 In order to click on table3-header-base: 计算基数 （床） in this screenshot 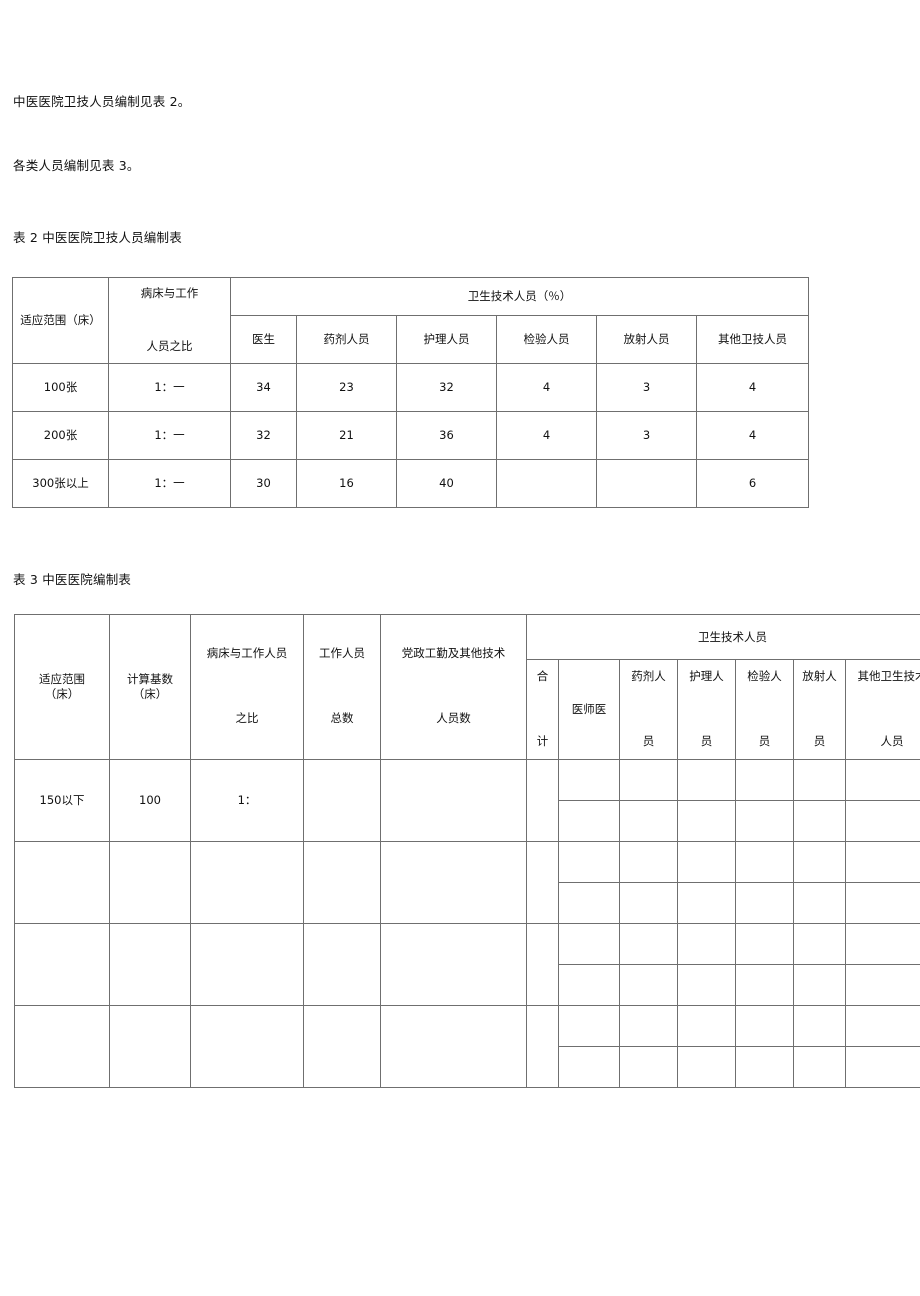, I will do `click(150, 687)`.